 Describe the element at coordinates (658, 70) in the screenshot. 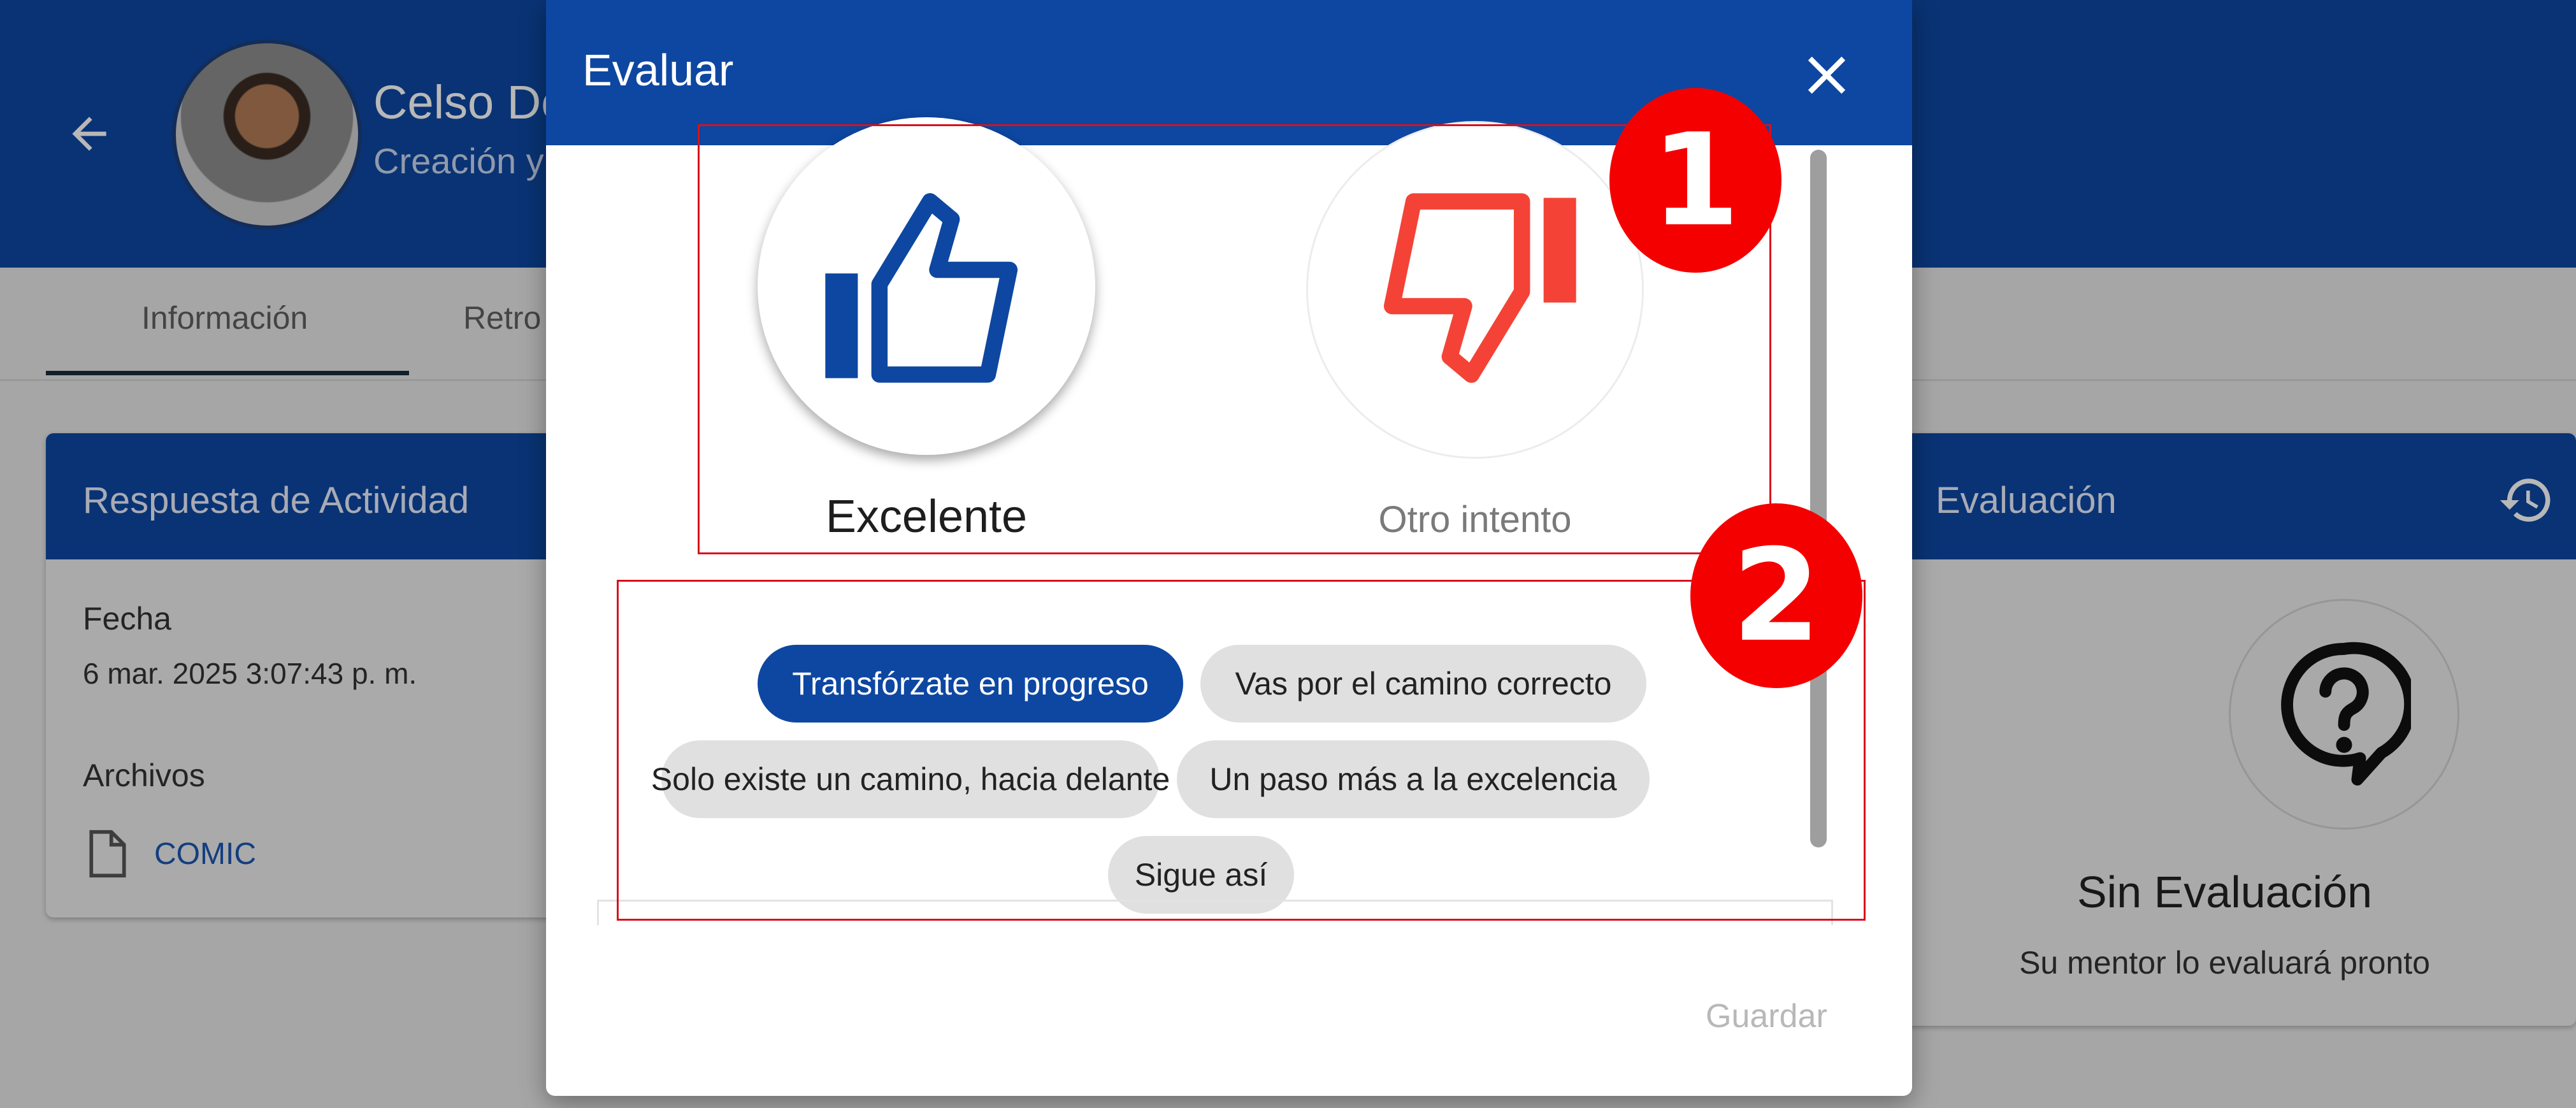

I see `dialog-title: Evaluar` at that location.